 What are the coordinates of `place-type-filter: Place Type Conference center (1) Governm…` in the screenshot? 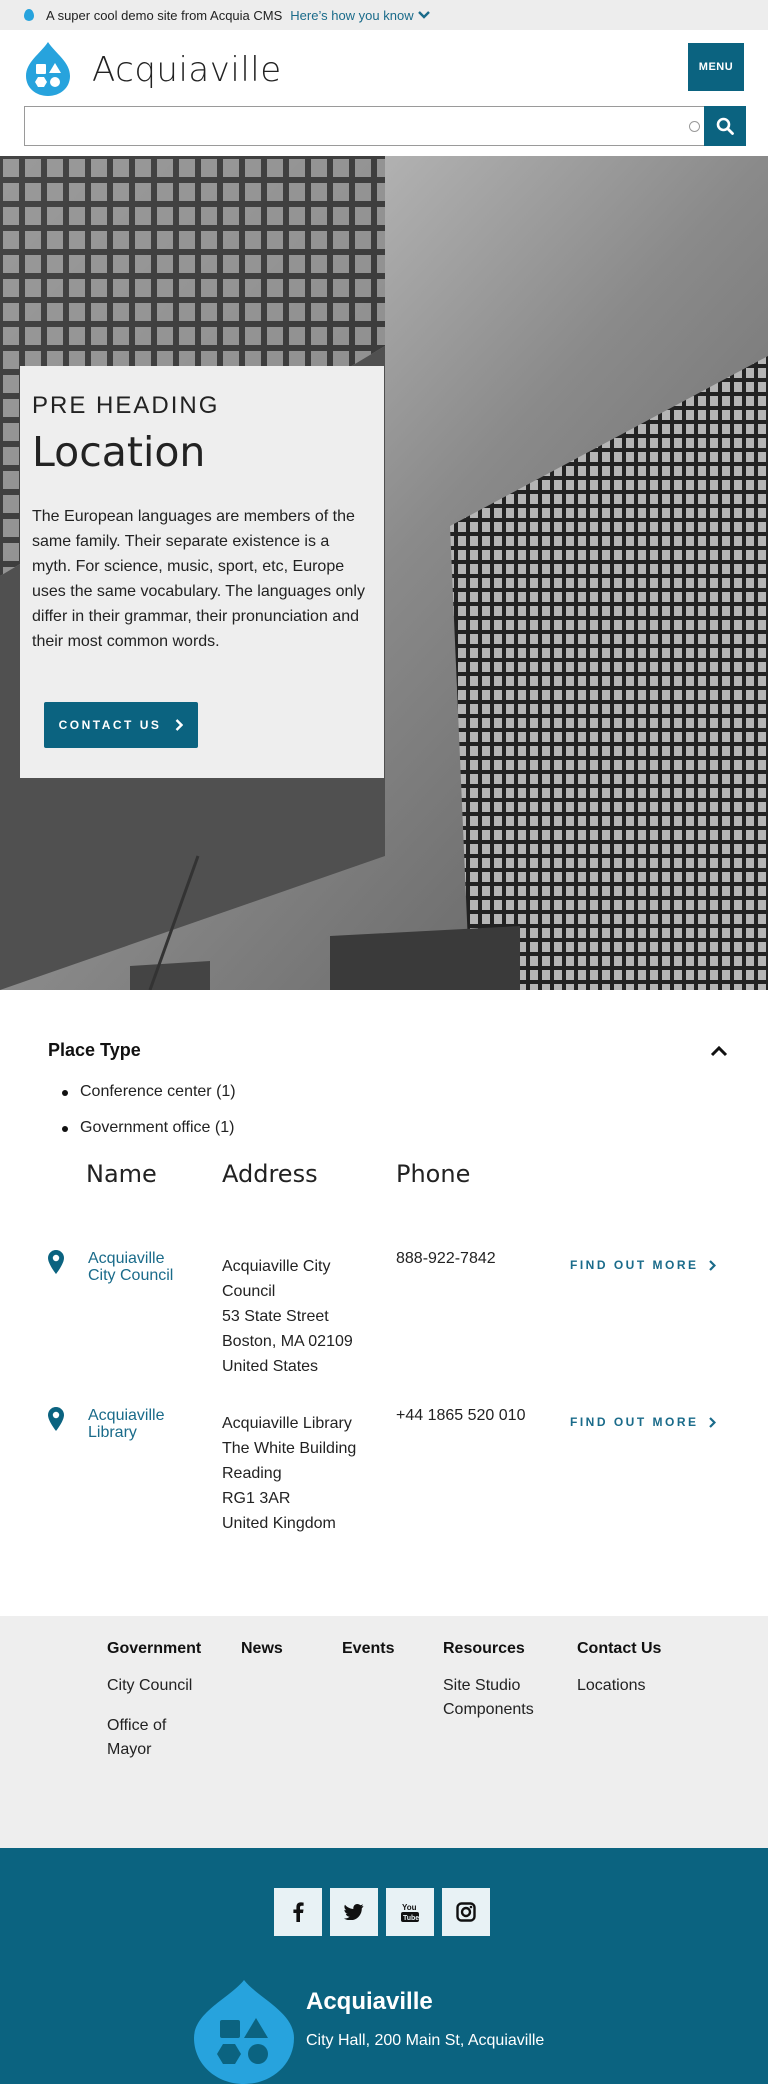 It's located at (388, 1097).